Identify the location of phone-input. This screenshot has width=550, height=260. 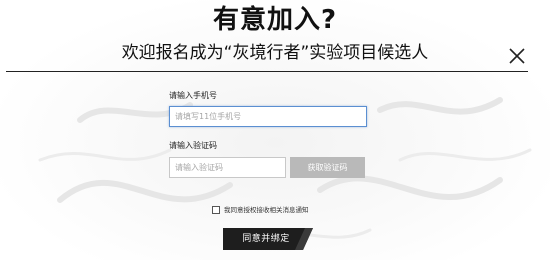
(268, 116).